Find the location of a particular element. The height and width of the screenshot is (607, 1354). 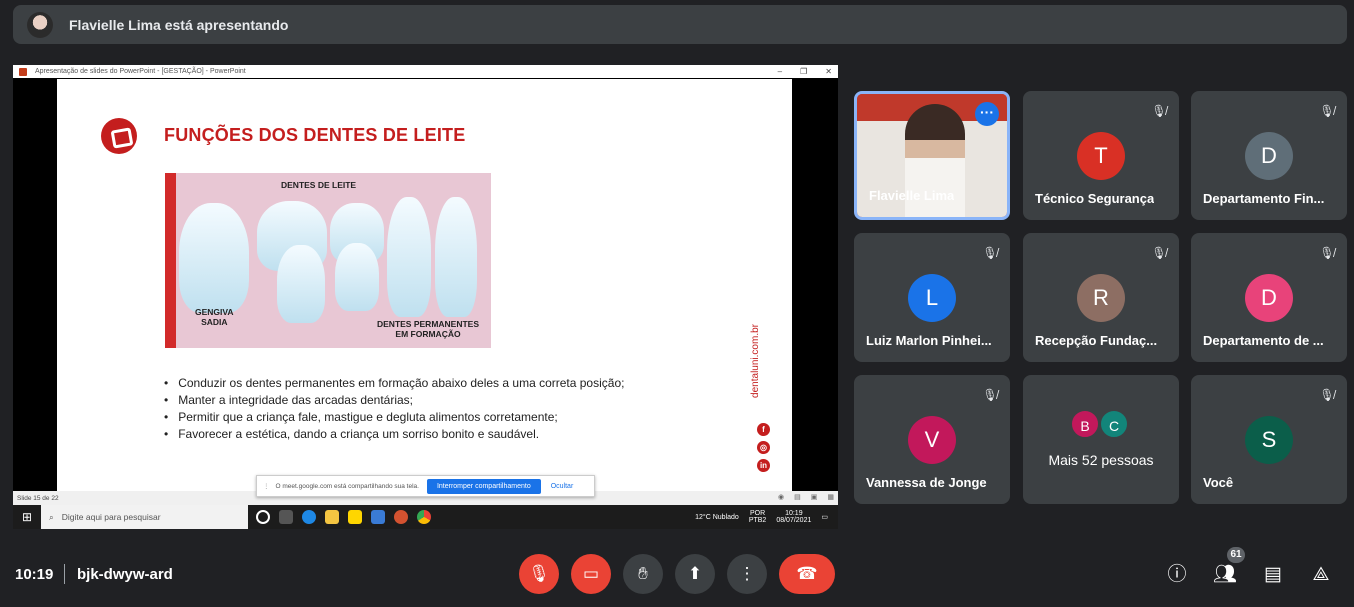

divider is located at coordinates (64, 574).